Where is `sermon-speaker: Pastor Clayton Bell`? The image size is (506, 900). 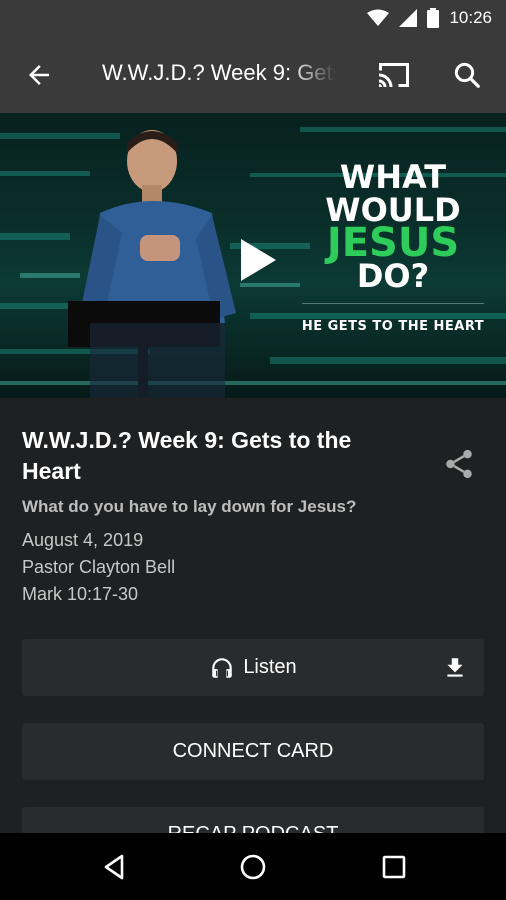
sermon-speaker: Pastor Clayton Bell is located at coordinates (99, 567).